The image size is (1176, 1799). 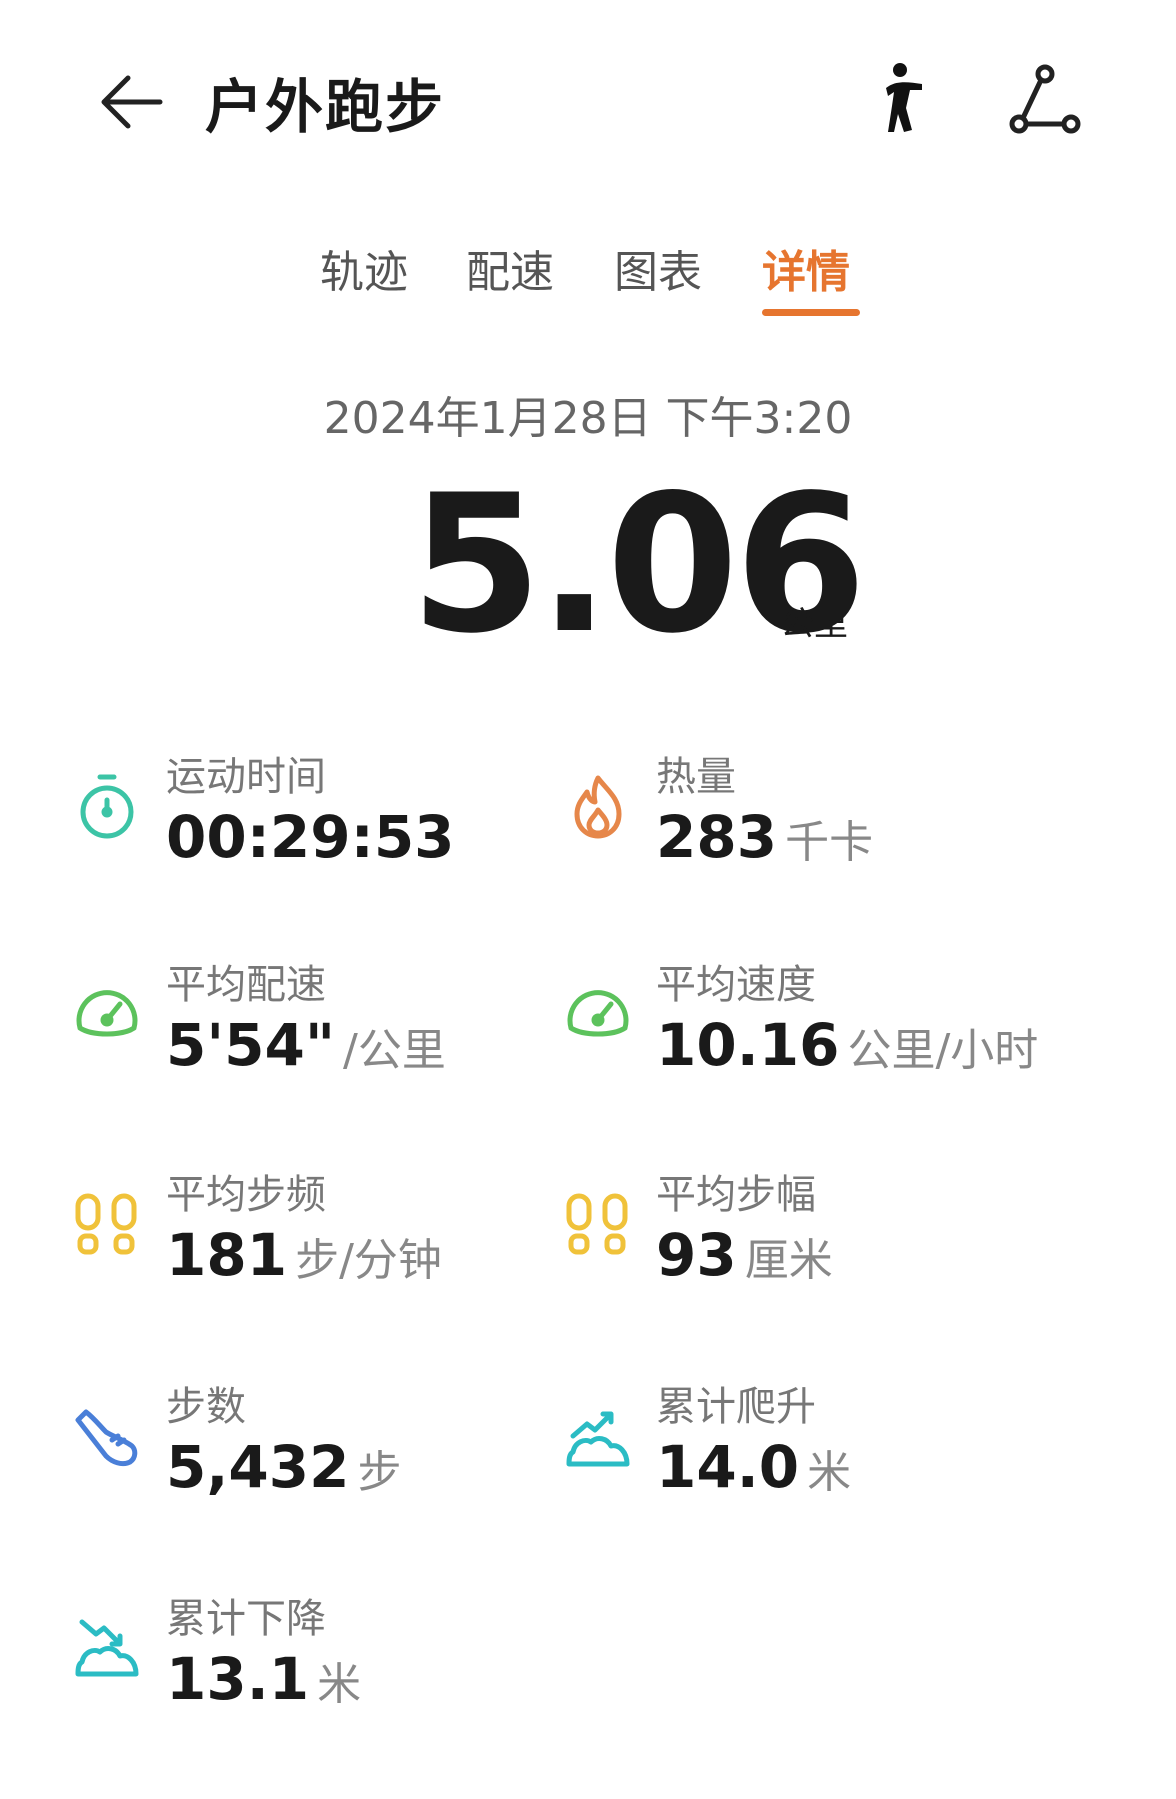 What do you see at coordinates (246, 777) in the screenshot?
I see `duration-label: 运动时间` at bounding box center [246, 777].